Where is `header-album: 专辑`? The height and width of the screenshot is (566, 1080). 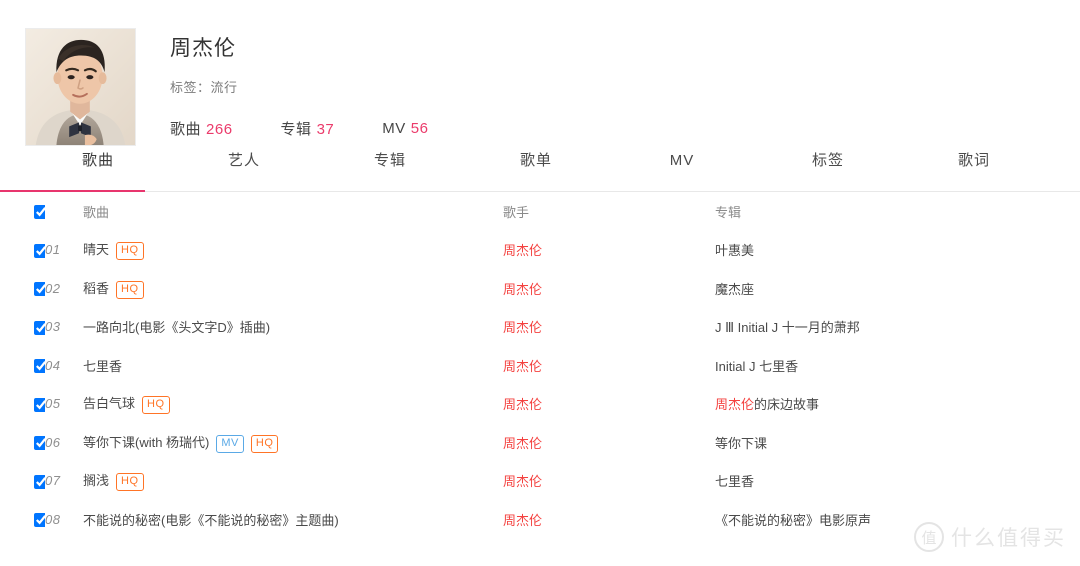
header-album: 专辑 is located at coordinates (728, 212).